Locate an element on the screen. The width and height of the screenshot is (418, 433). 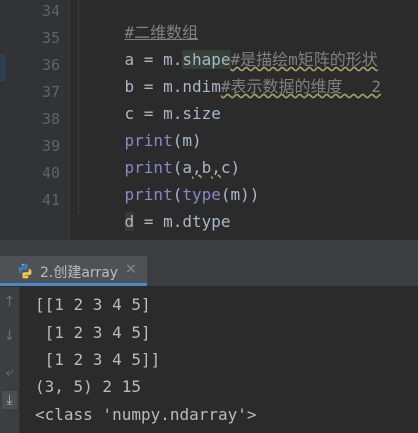
code-line-40: print(type(m)) is located at coordinates (173, 183).